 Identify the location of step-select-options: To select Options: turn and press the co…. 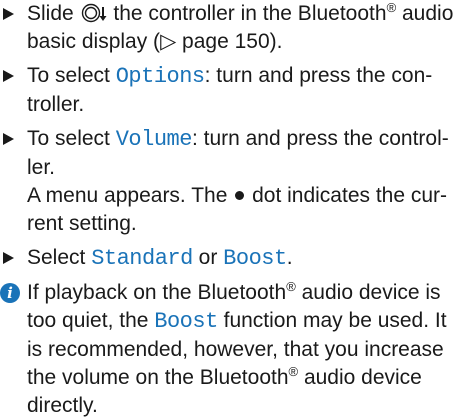
(230, 90).